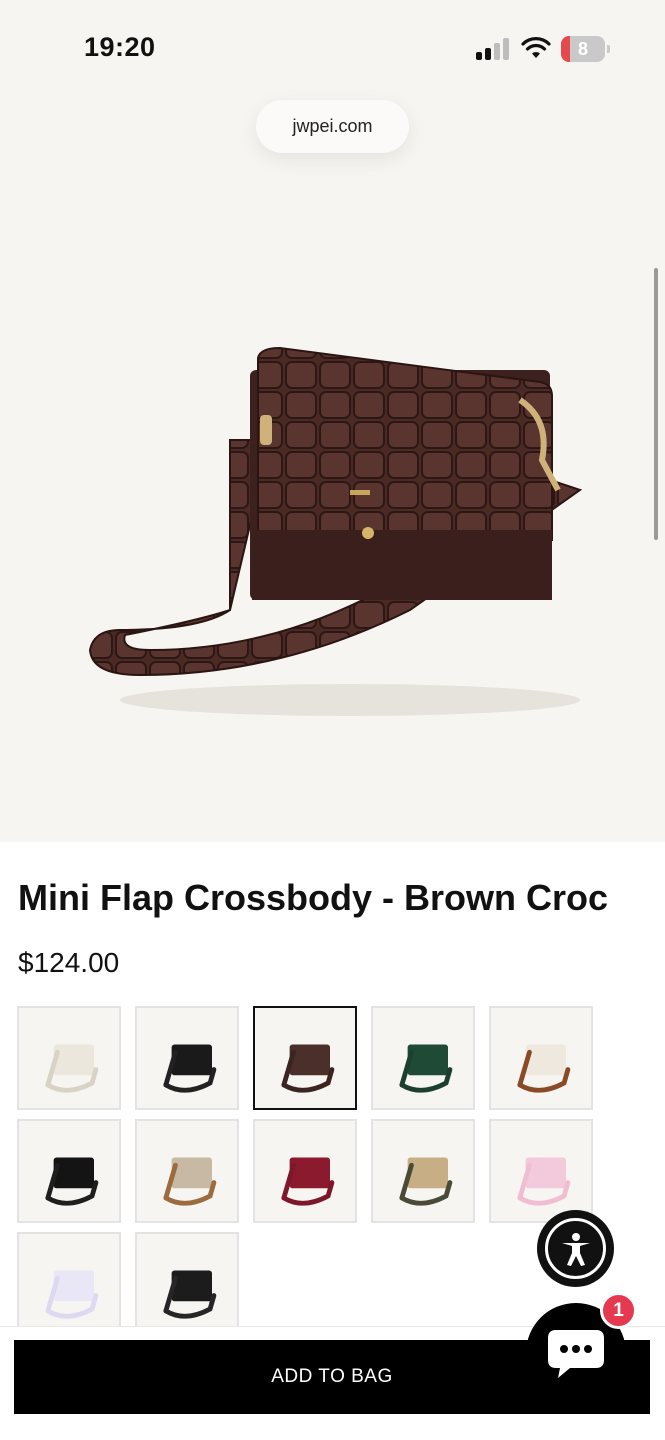 The width and height of the screenshot is (665, 1440). Describe the element at coordinates (582, 49) in the screenshot. I see `battery-level: 8` at that location.